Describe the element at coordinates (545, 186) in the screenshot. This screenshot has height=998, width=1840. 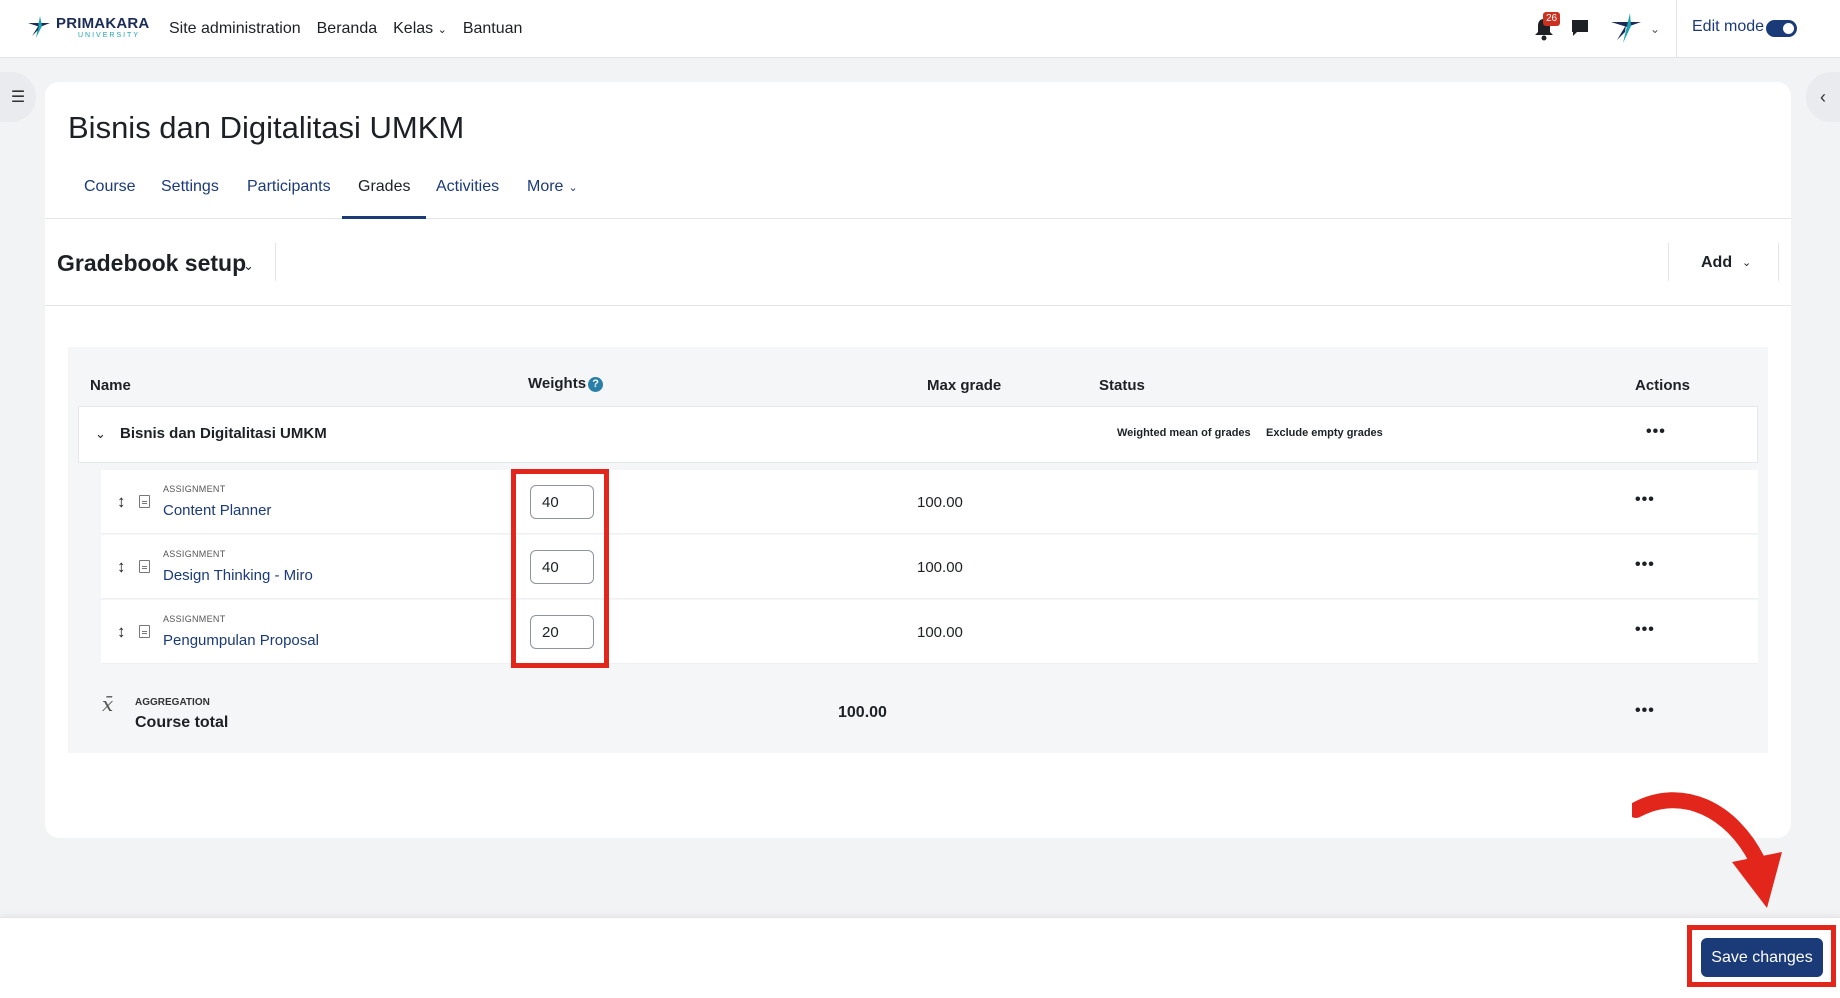
I see `tab-more-label: More` at that location.